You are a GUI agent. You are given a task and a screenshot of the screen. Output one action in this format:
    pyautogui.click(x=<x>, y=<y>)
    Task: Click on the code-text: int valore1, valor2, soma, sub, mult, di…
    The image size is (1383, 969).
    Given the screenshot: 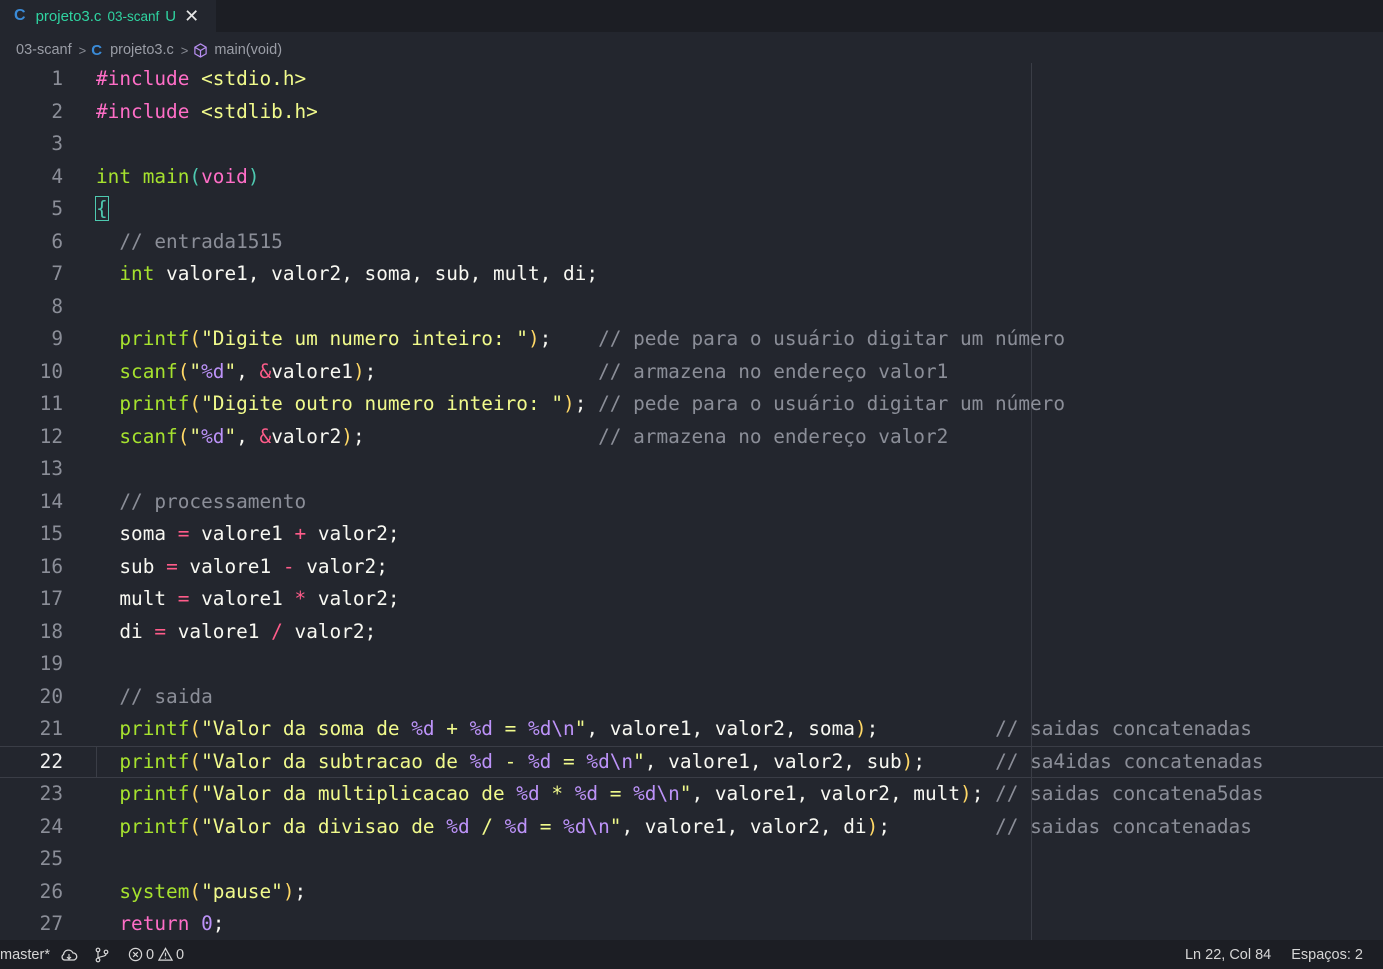 What is the action you would take?
    pyautogui.click(x=359, y=273)
    